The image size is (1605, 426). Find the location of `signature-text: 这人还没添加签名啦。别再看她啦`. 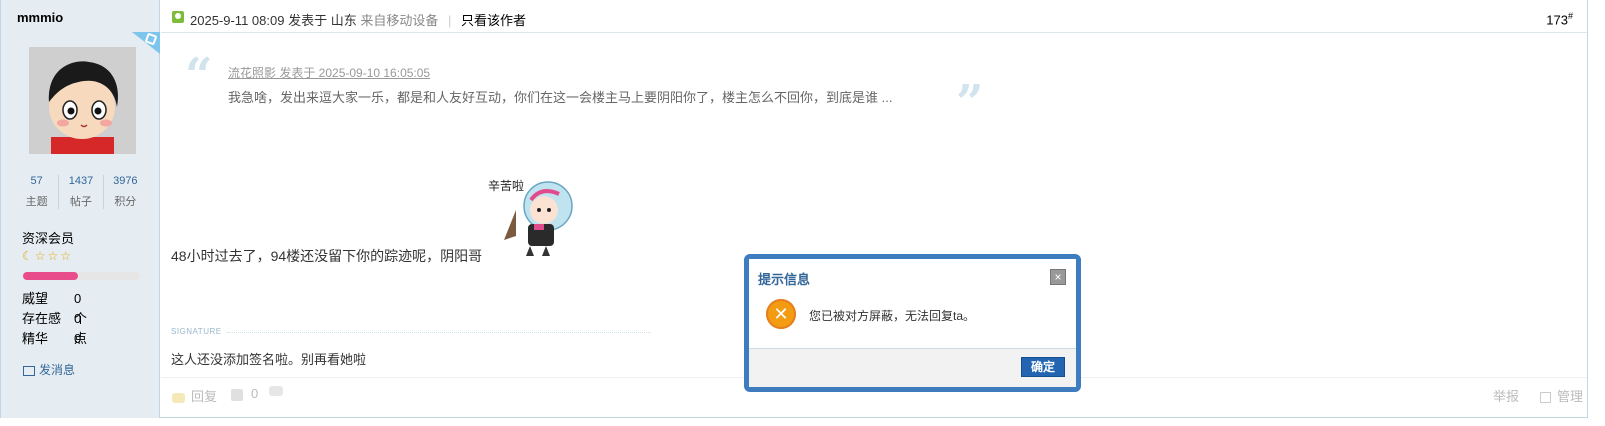

signature-text: 这人还没添加签名啦。别再看她啦 is located at coordinates (269, 359).